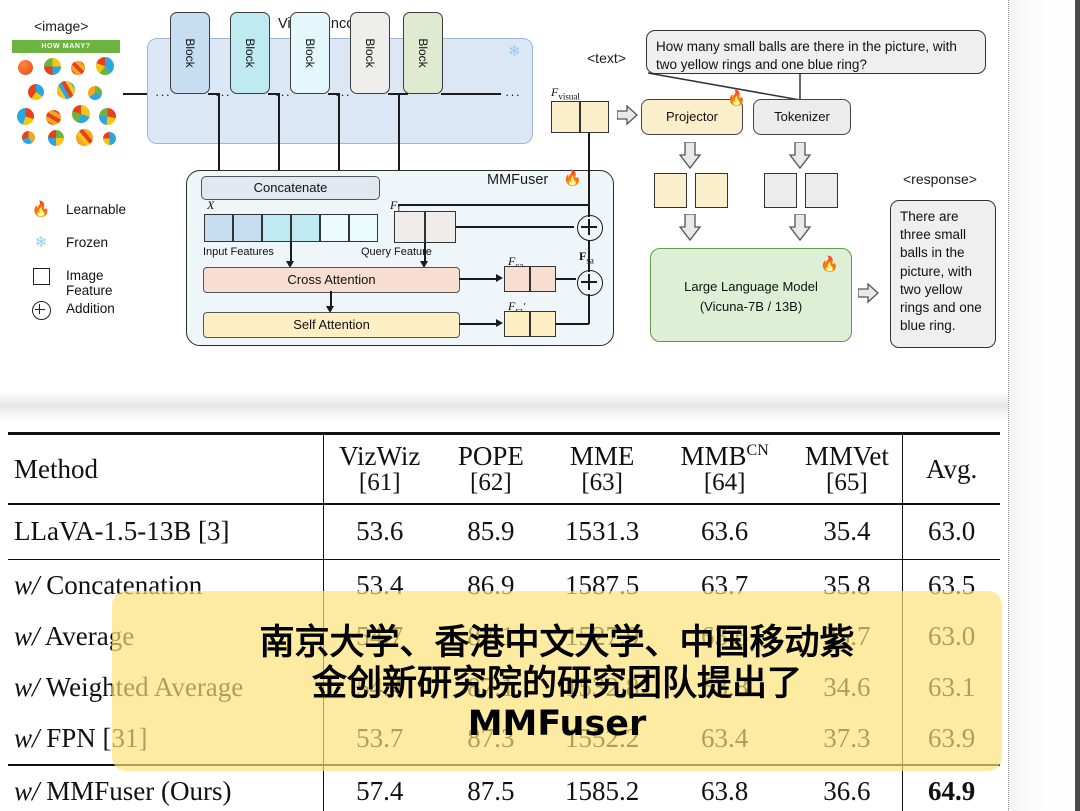  What do you see at coordinates (751, 306) in the screenshot?
I see `llm-line-2: (Vicuna-7B / 13B)` at bounding box center [751, 306].